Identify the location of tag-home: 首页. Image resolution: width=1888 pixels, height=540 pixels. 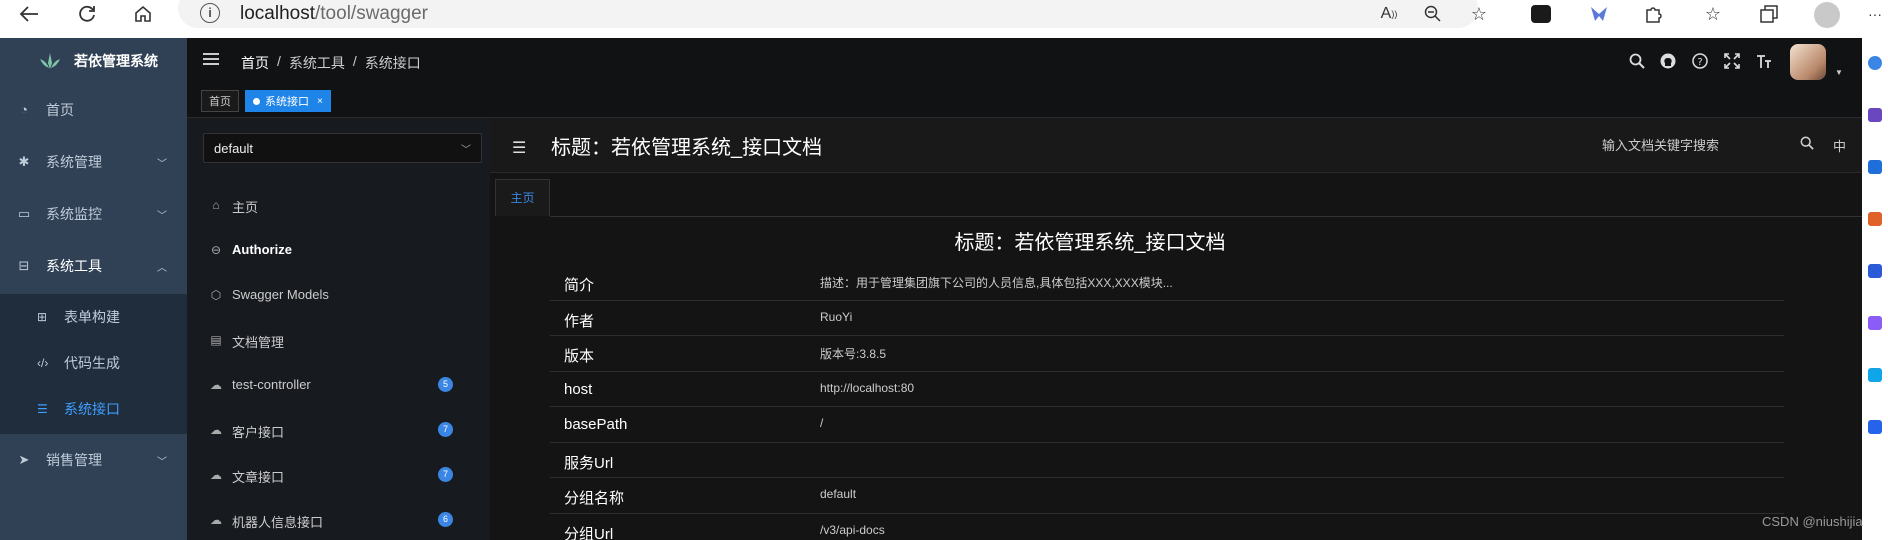
(220, 101).